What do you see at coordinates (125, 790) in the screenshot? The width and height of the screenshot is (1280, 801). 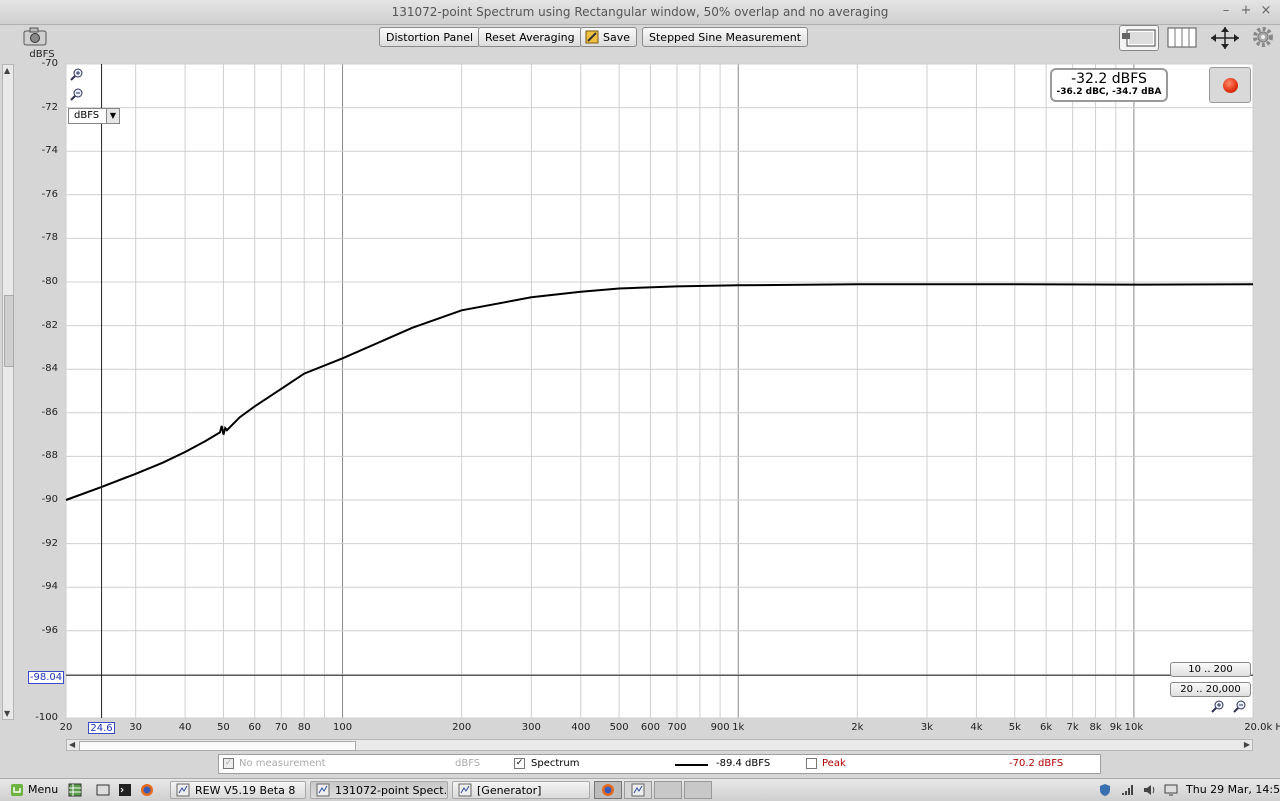 I see `terminal-icon` at bounding box center [125, 790].